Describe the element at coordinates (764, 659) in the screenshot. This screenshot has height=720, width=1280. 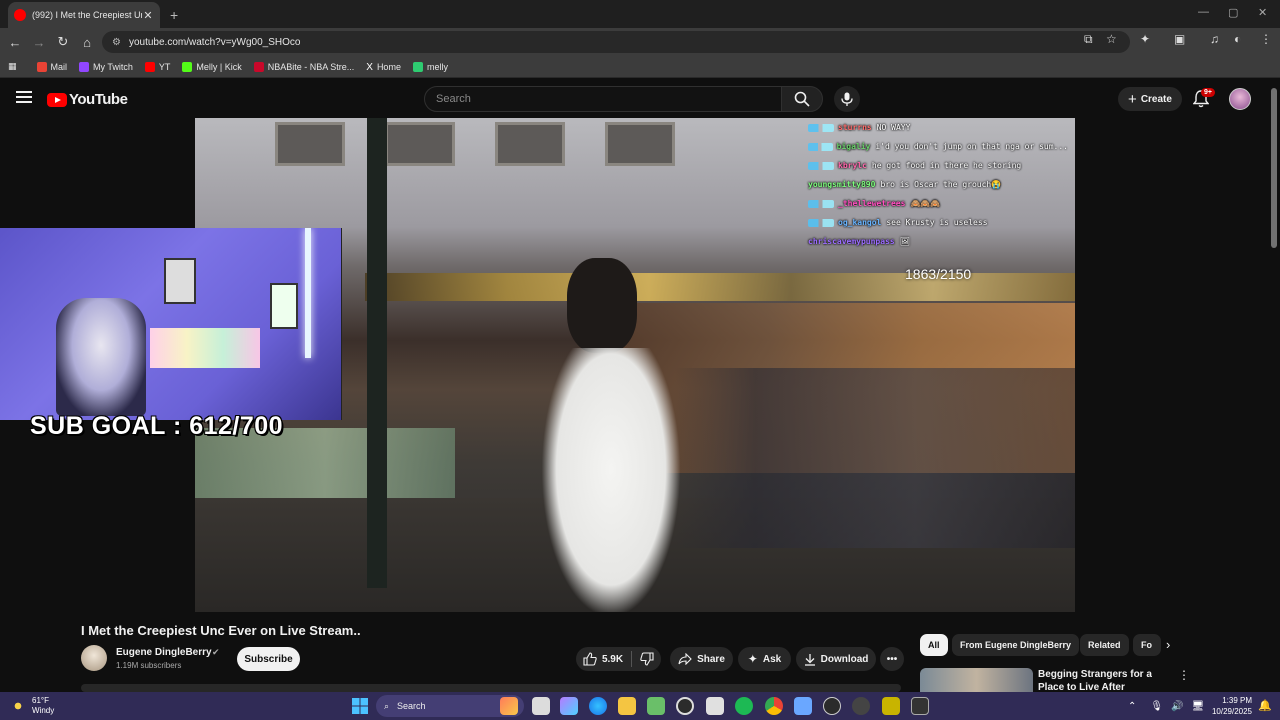
I see `ask-button: ✦ Ask` at that location.